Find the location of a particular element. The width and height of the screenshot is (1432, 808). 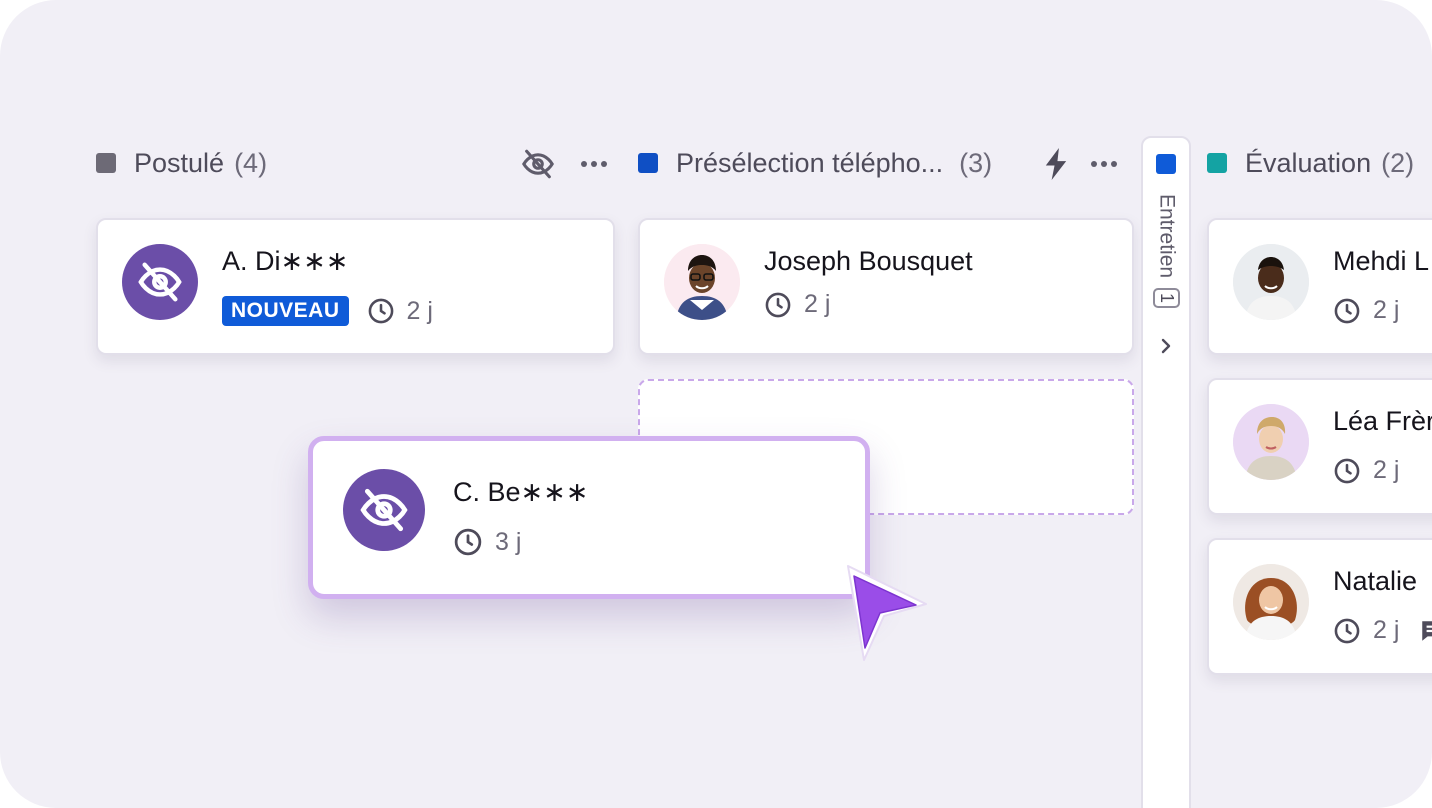

column-count: (2) is located at coordinates (1398, 162).